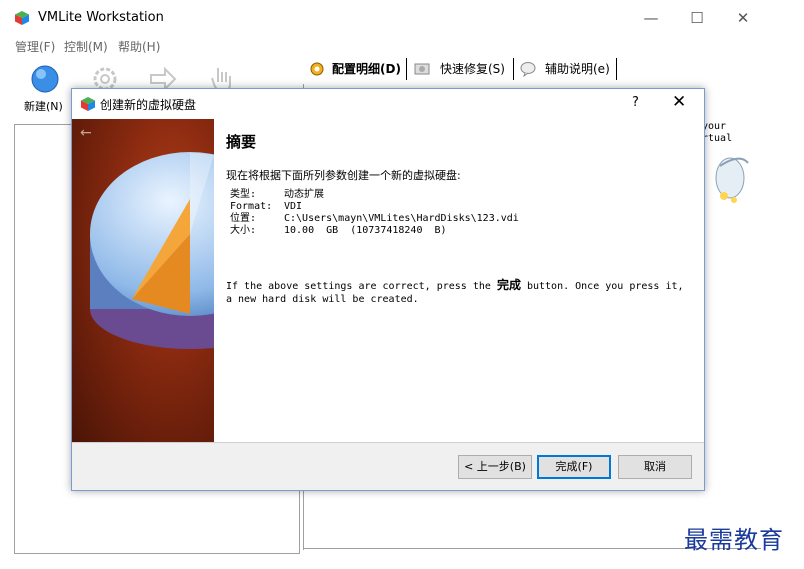  What do you see at coordinates (293, 206) in the screenshot?
I see `summary-format-value: VDI` at bounding box center [293, 206].